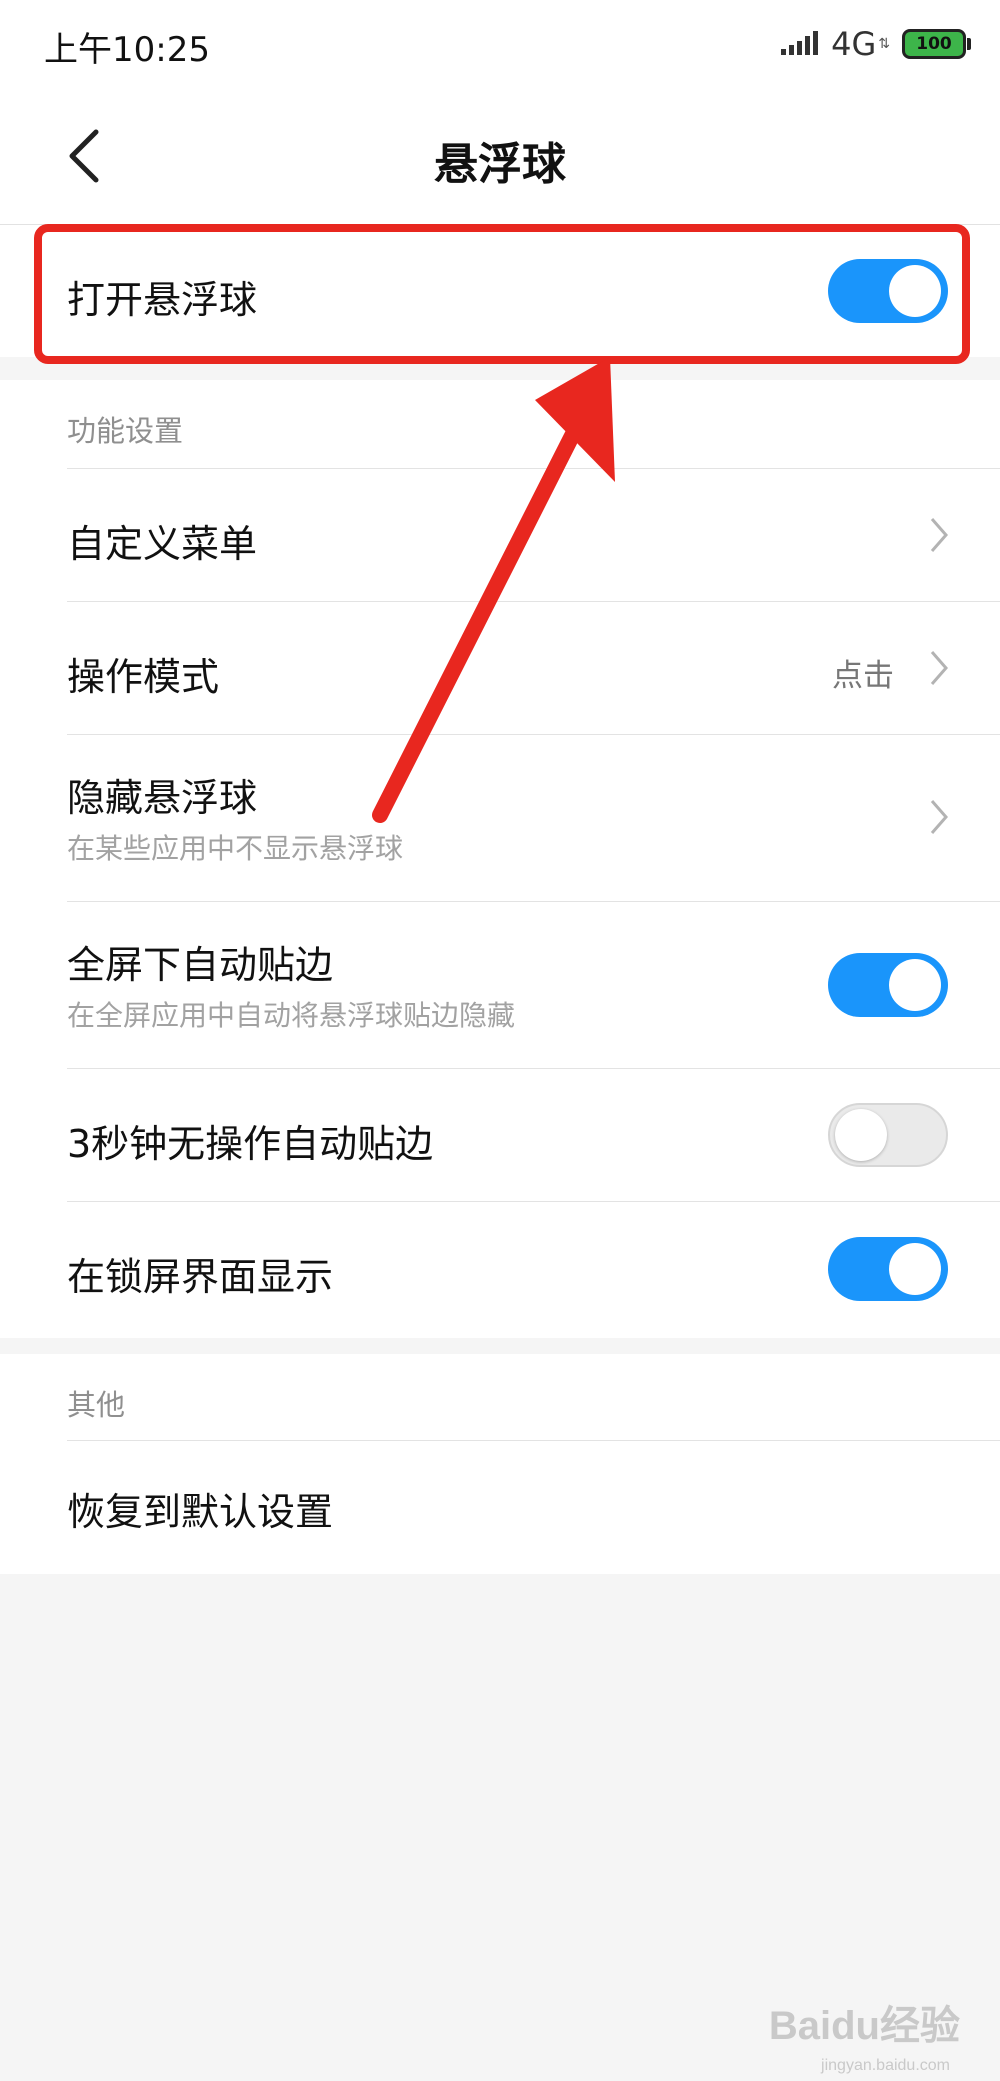  What do you see at coordinates (250, 1144) in the screenshot?
I see `idle-auto-edge-label: 3秒钟无操作自动贴边` at bounding box center [250, 1144].